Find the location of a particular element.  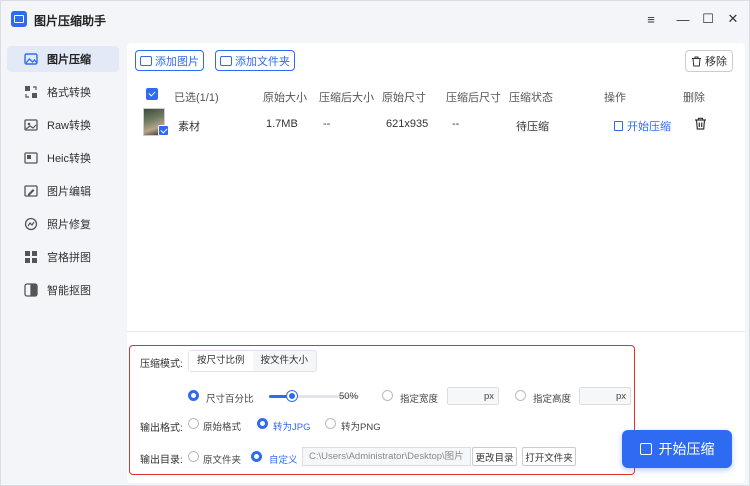

mode-label: 压缩模式: is located at coordinates (161, 364).